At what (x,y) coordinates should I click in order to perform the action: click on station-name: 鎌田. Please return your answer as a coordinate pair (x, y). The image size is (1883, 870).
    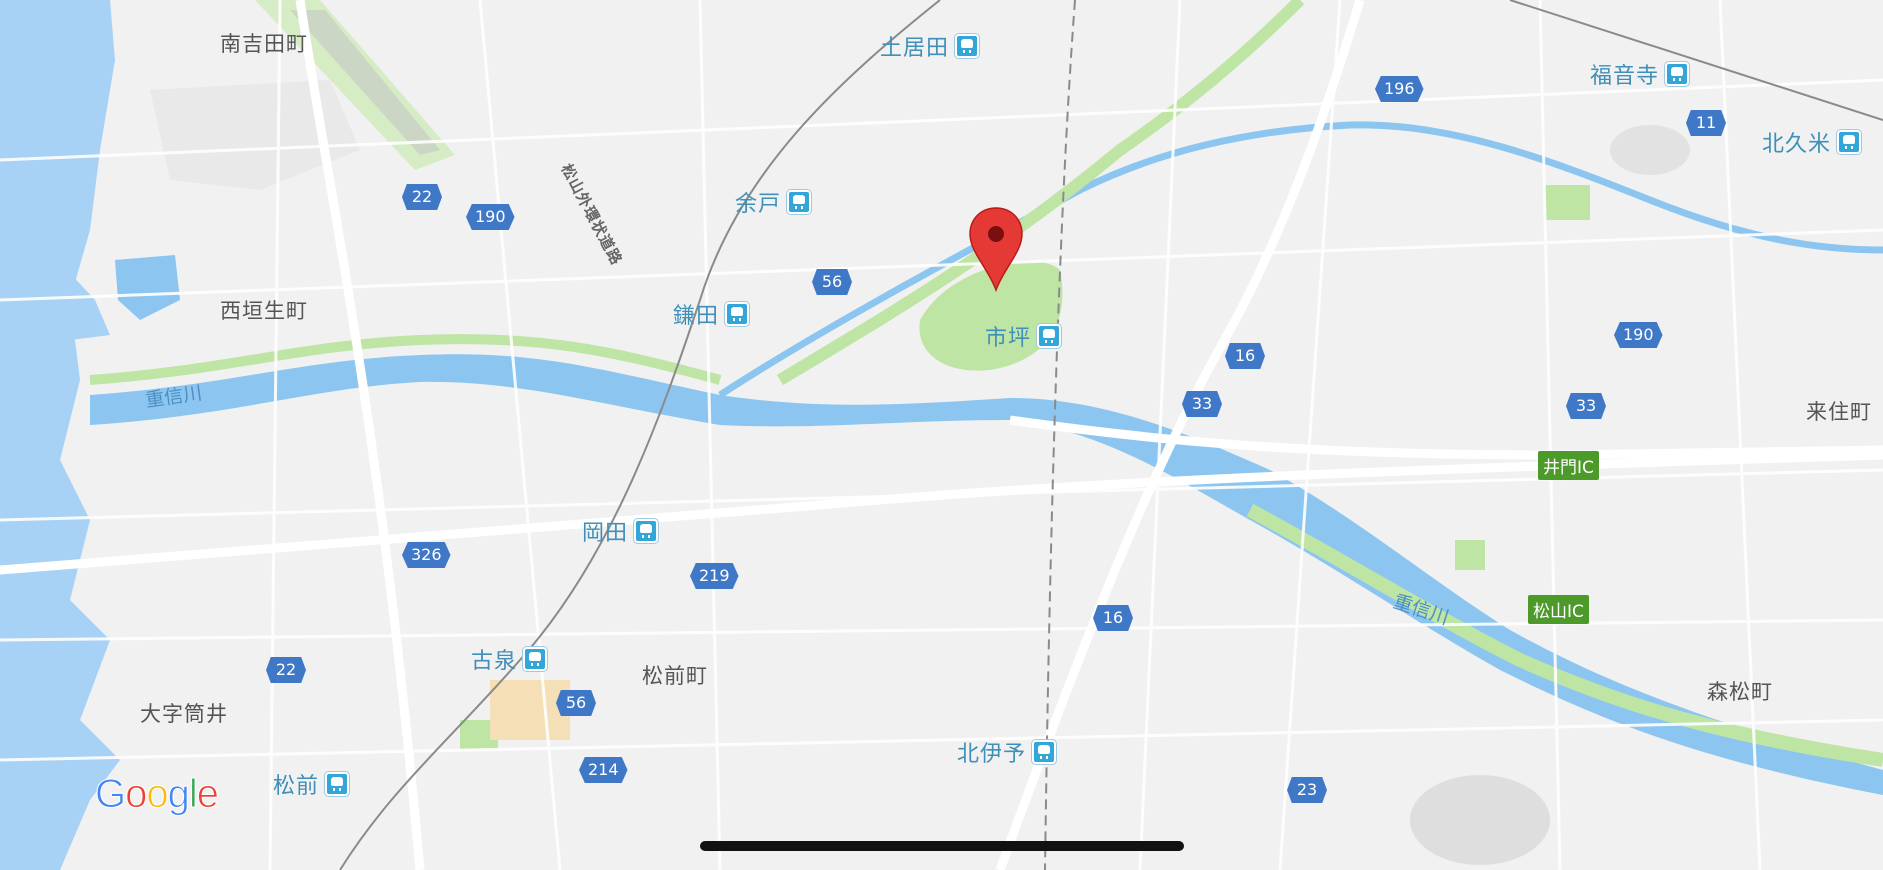
    Looking at the image, I should click on (696, 316).